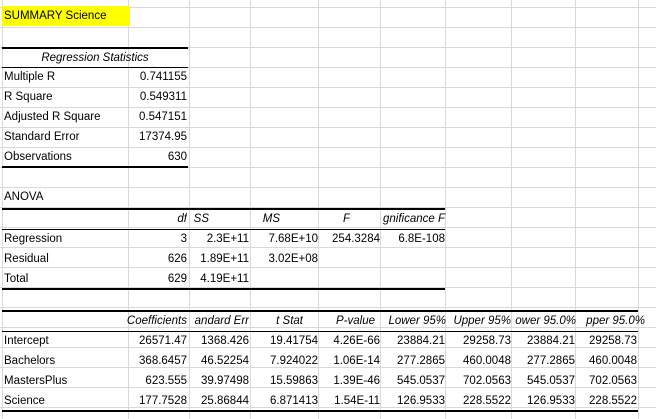  Describe the element at coordinates (284, 361) in the screenshot. I see `coef-bachelors-t-stat: 7.924022` at that location.